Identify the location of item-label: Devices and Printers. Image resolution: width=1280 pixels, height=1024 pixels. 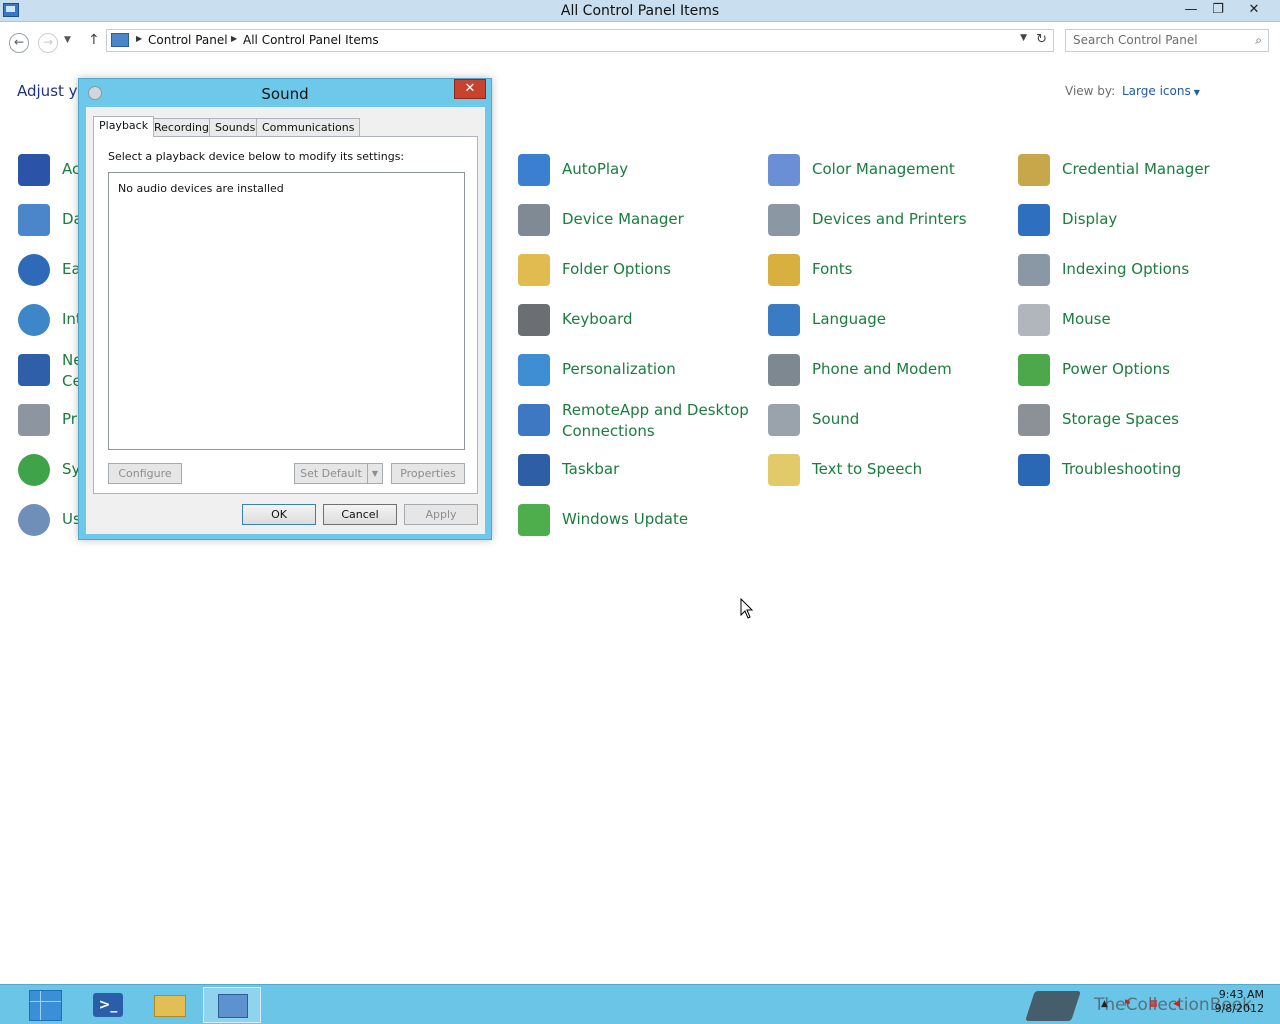
(889, 219).